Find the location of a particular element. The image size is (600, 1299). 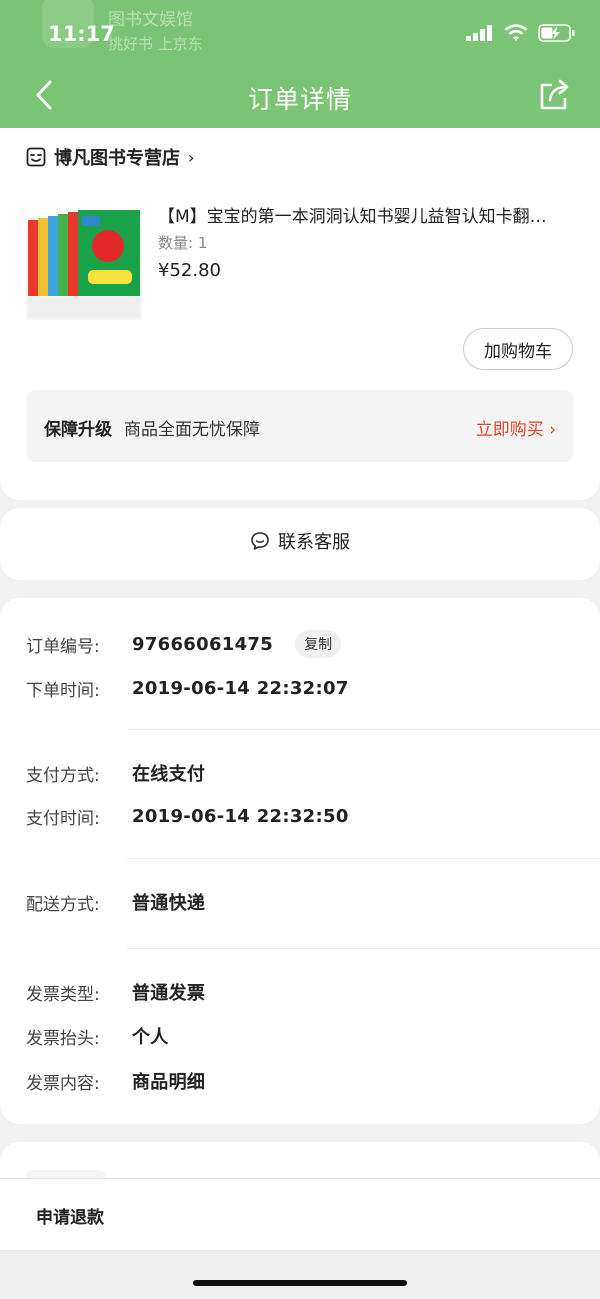

copy-button: 复制 is located at coordinates (318, 644).